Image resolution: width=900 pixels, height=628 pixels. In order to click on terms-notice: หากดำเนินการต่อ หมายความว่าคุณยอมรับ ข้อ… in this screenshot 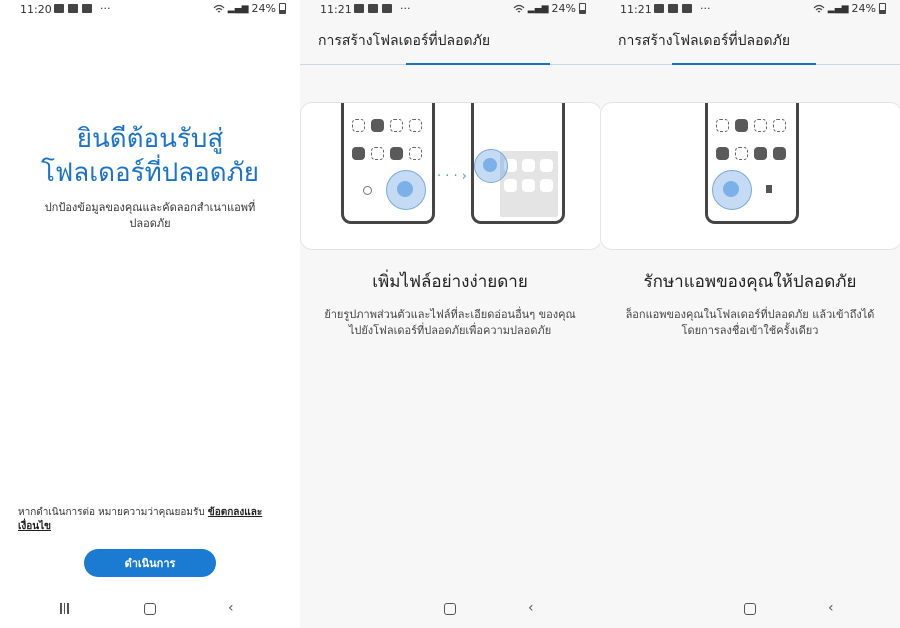, I will do `click(152, 520)`.